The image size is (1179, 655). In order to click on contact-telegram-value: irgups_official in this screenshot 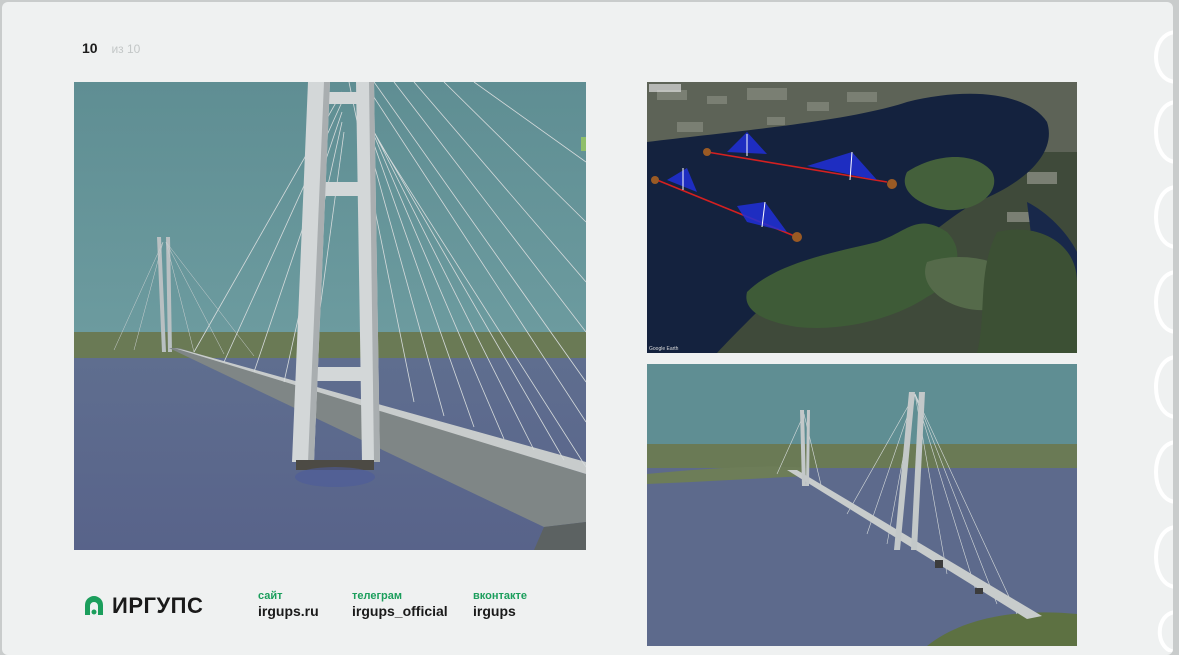, I will do `click(400, 611)`.